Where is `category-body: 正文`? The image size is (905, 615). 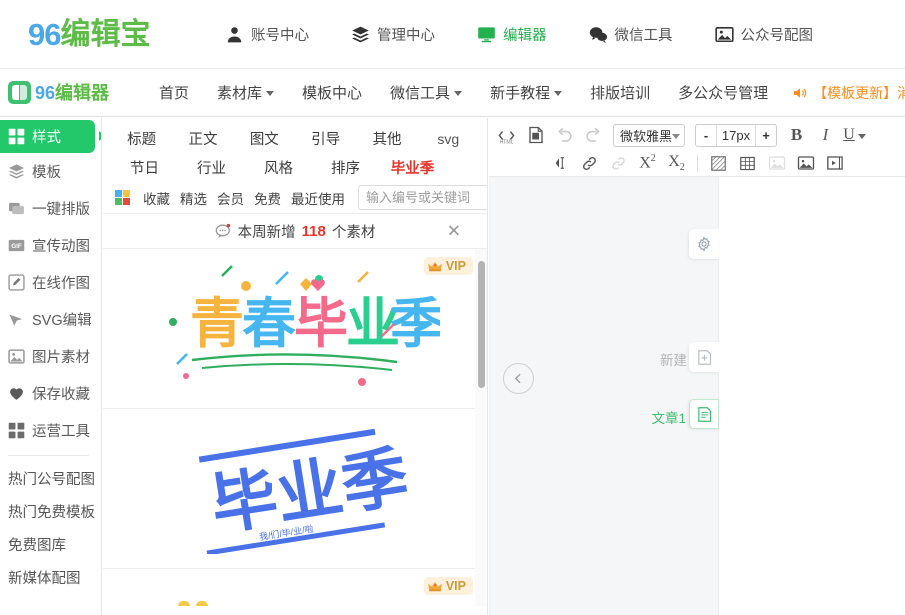
category-body: 正文 is located at coordinates (202, 138).